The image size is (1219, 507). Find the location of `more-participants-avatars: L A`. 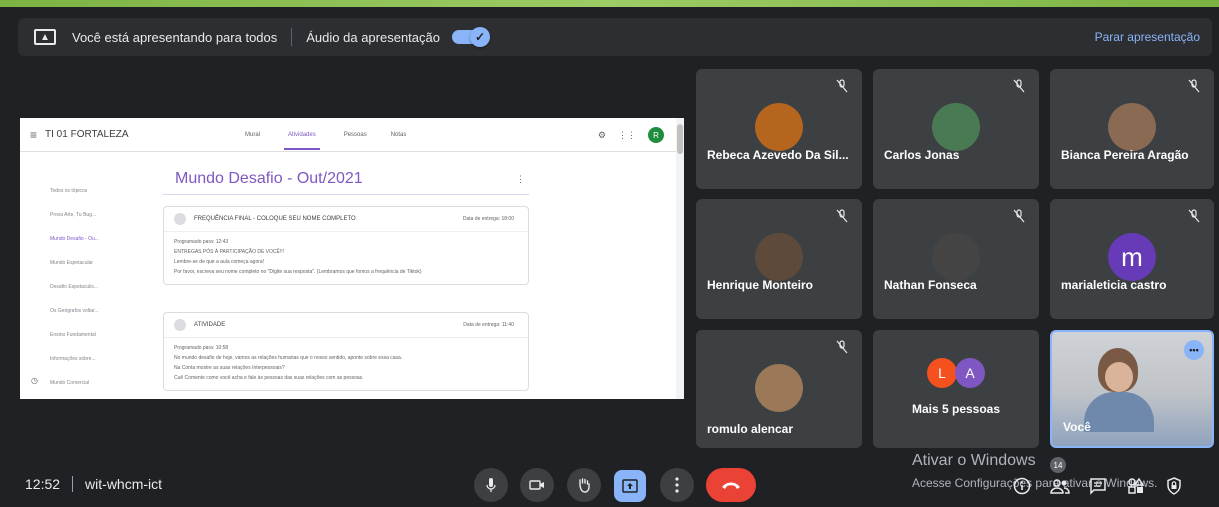

more-participants-avatars: L A is located at coordinates (956, 373).